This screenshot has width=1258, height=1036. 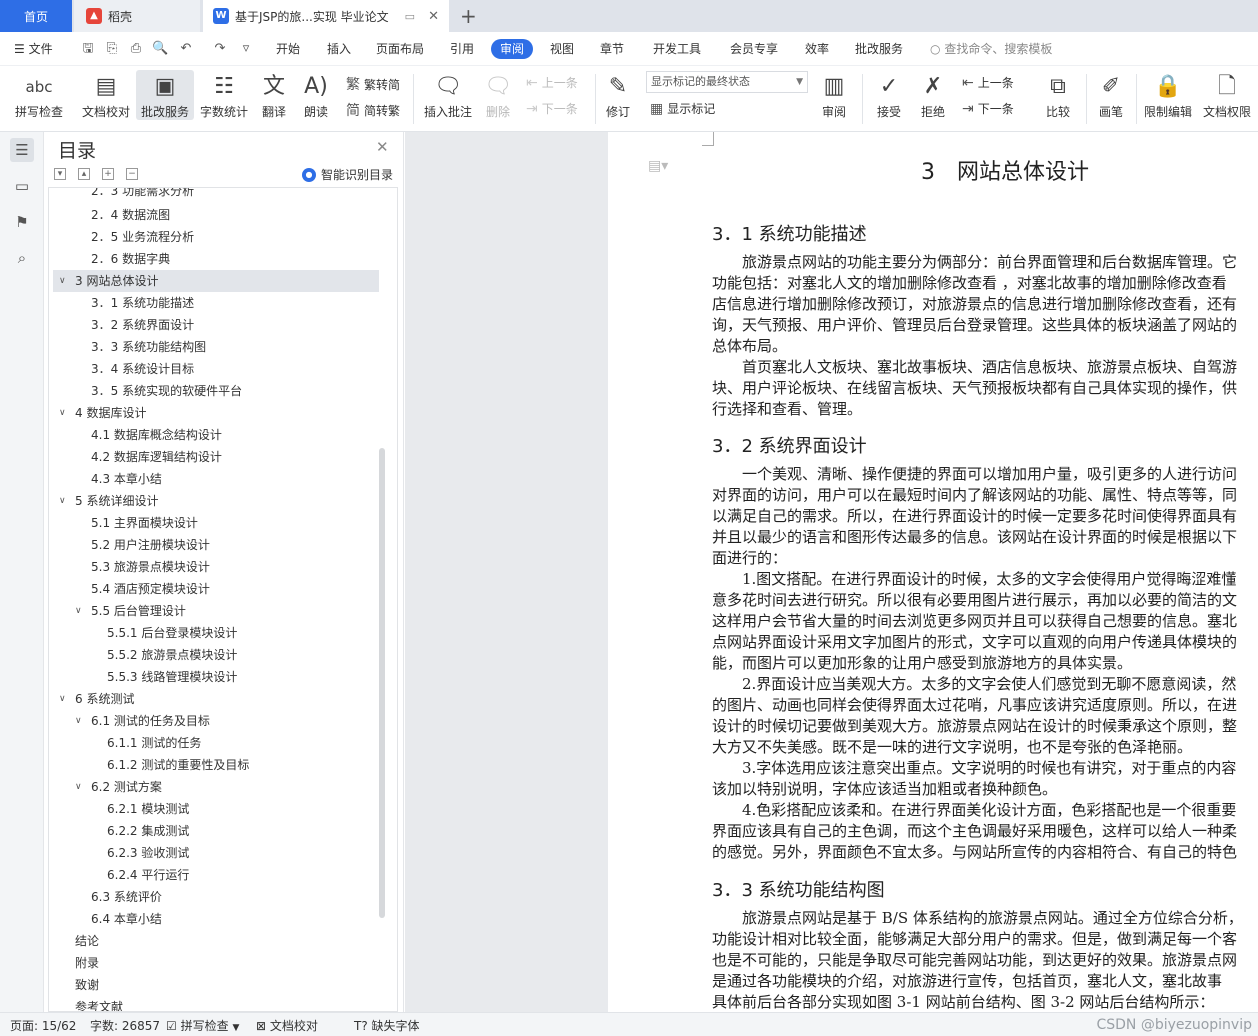 What do you see at coordinates (223, 1003) in the screenshot?
I see `toc-item: 参考文献` at bounding box center [223, 1003].